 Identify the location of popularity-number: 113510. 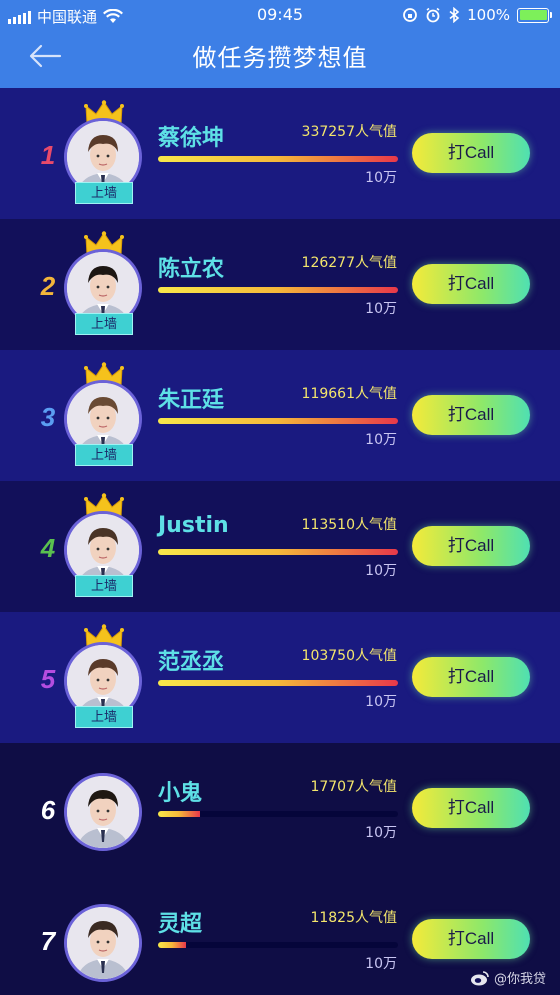
(328, 525).